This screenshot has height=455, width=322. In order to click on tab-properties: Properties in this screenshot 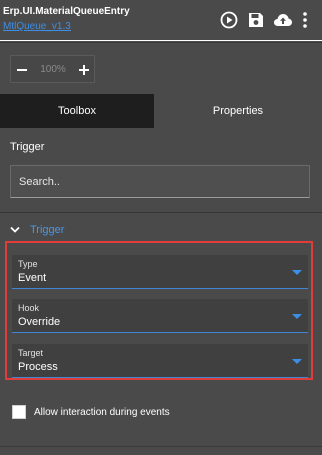, I will do `click(238, 111)`.